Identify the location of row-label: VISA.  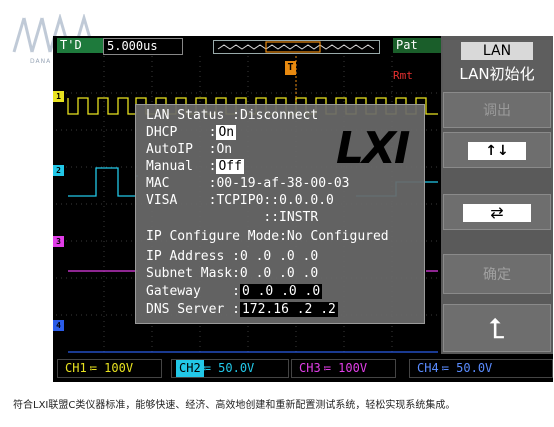
(162, 200).